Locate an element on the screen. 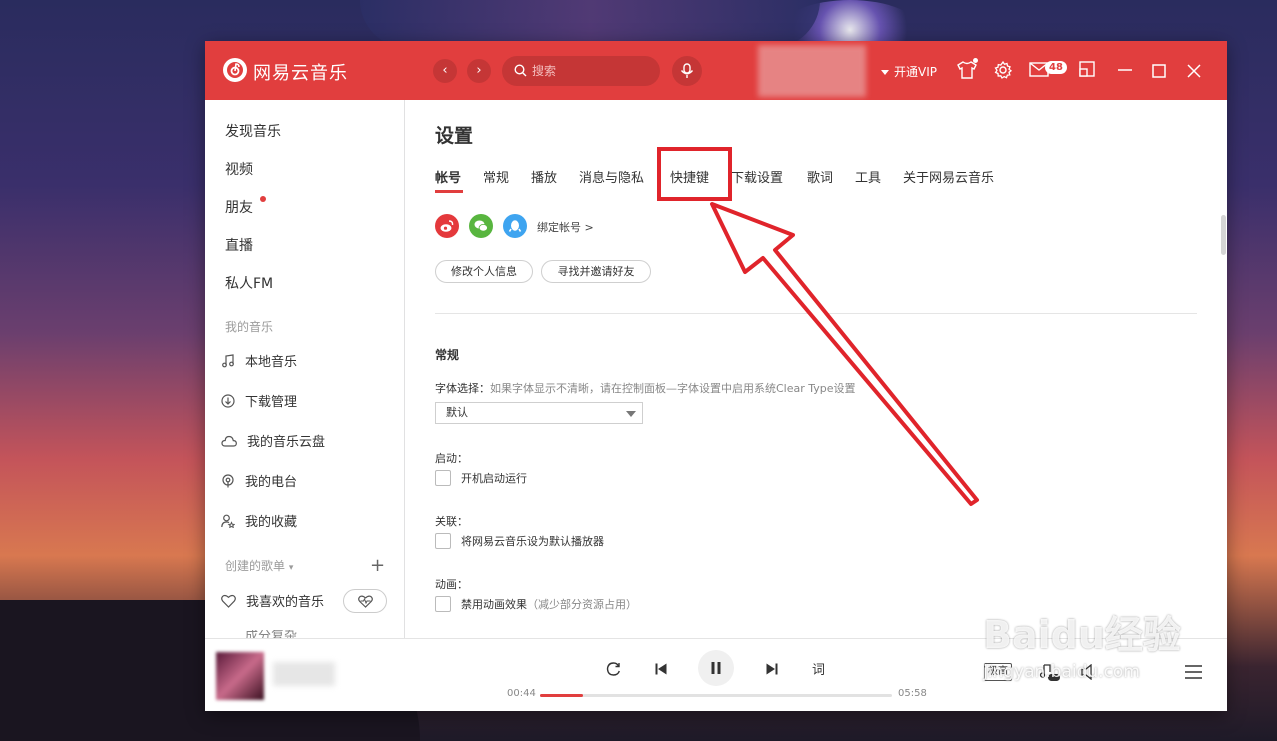 The width and height of the screenshot is (1277, 741). sidebar-item-liked-music: 我喜欢的音乐 is located at coordinates (272, 600).